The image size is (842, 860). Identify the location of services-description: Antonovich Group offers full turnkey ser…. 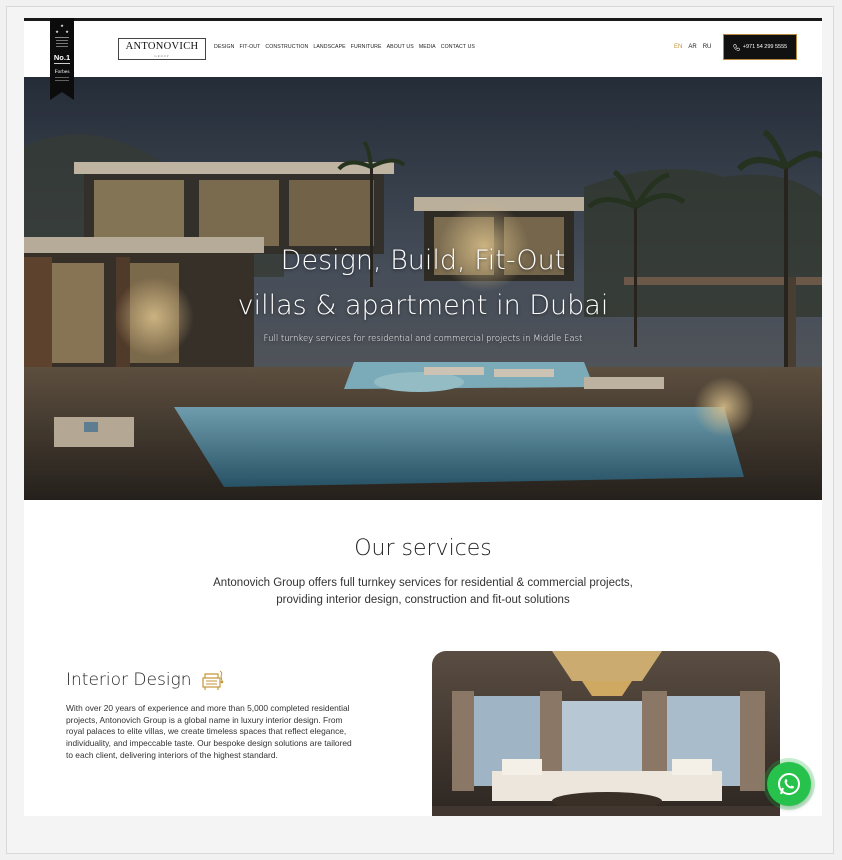
(423, 591).